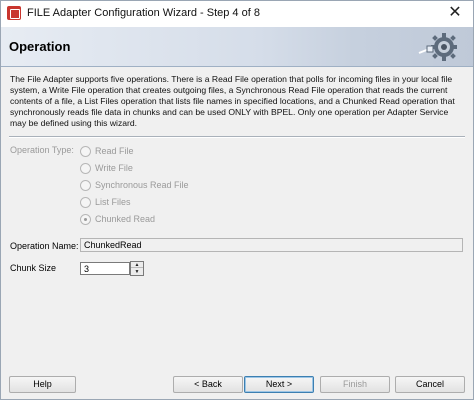 Image resolution: width=474 pixels, height=400 pixels. I want to click on step-banner: Operation, so click(237, 47).